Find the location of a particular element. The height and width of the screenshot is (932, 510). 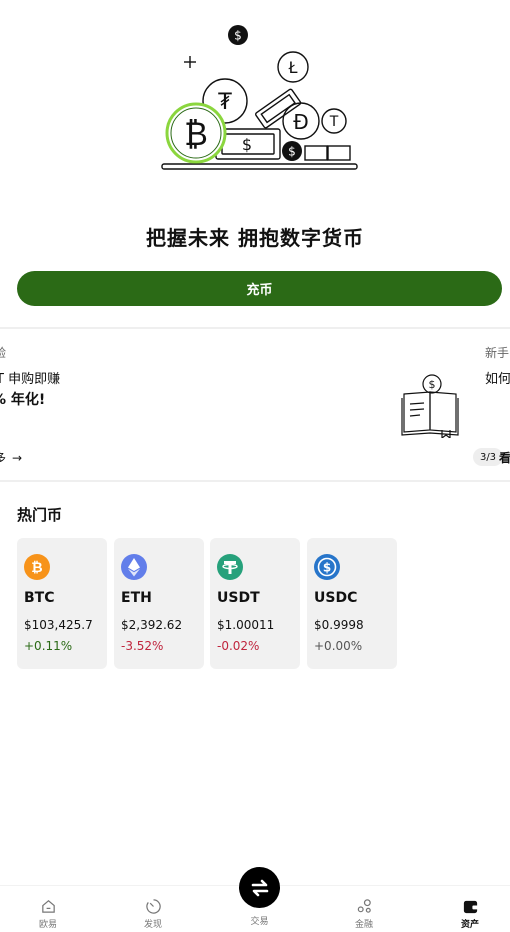

nav-item-finance: 金融 is located at coordinates (364, 909).